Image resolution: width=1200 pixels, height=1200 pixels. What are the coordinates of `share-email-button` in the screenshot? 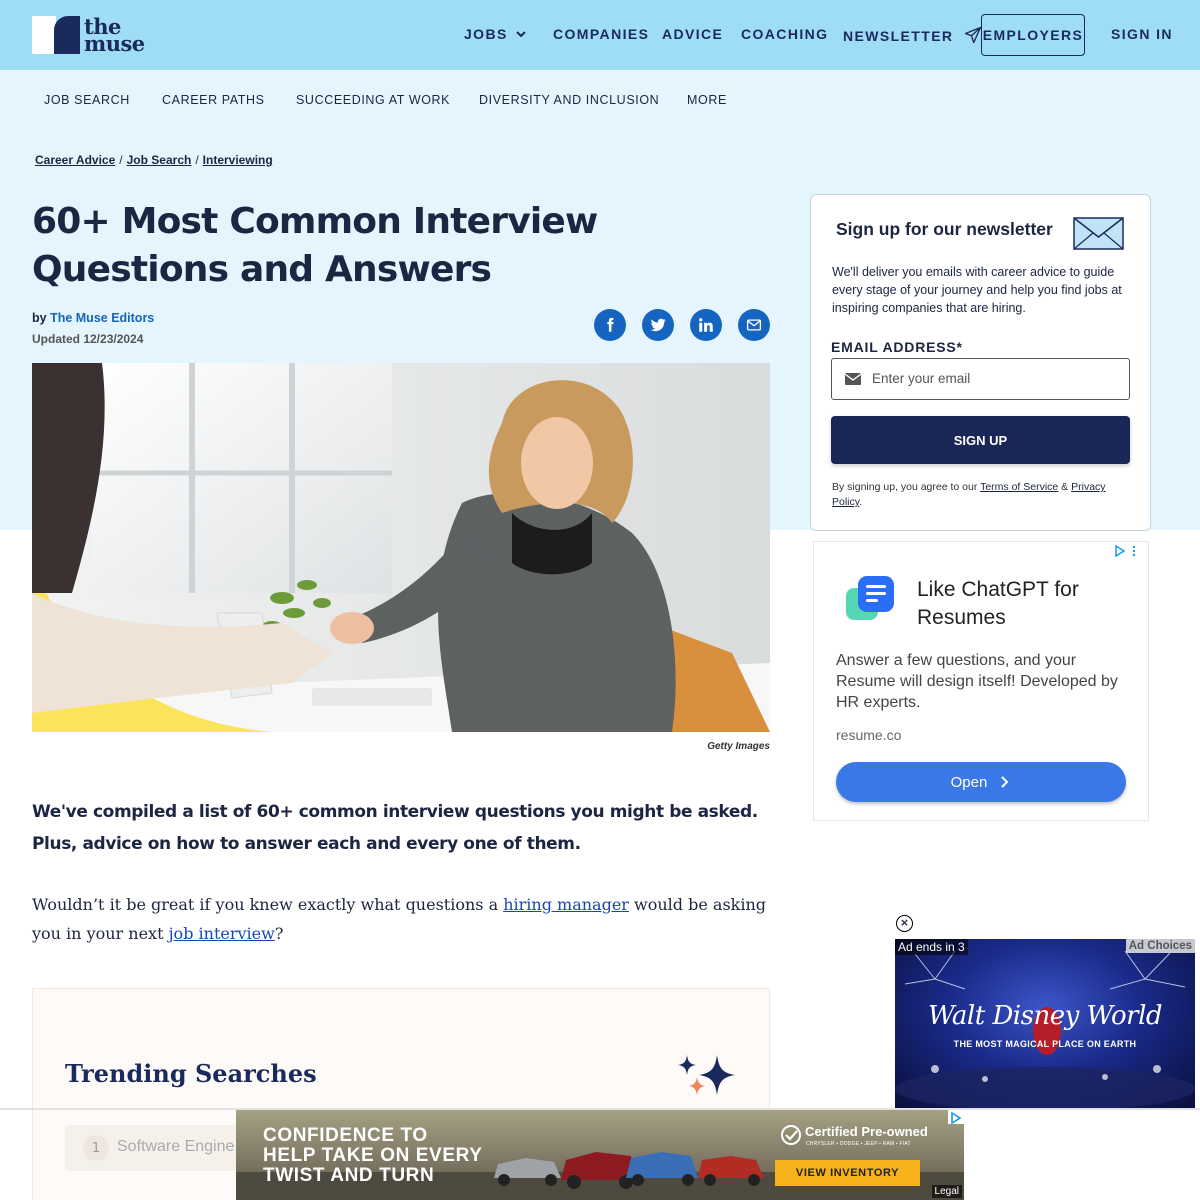 It's located at (754, 325).